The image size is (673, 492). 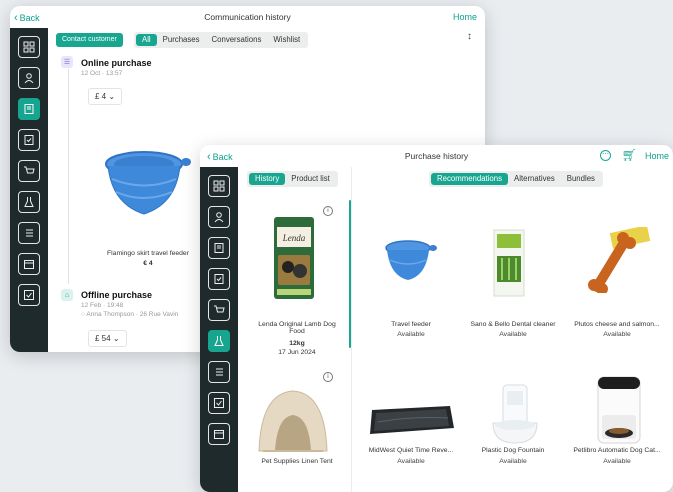 I want to click on offline-purchase-location: ○ Anna Thompson · 26 Rue Vavin, so click(x=130, y=314).